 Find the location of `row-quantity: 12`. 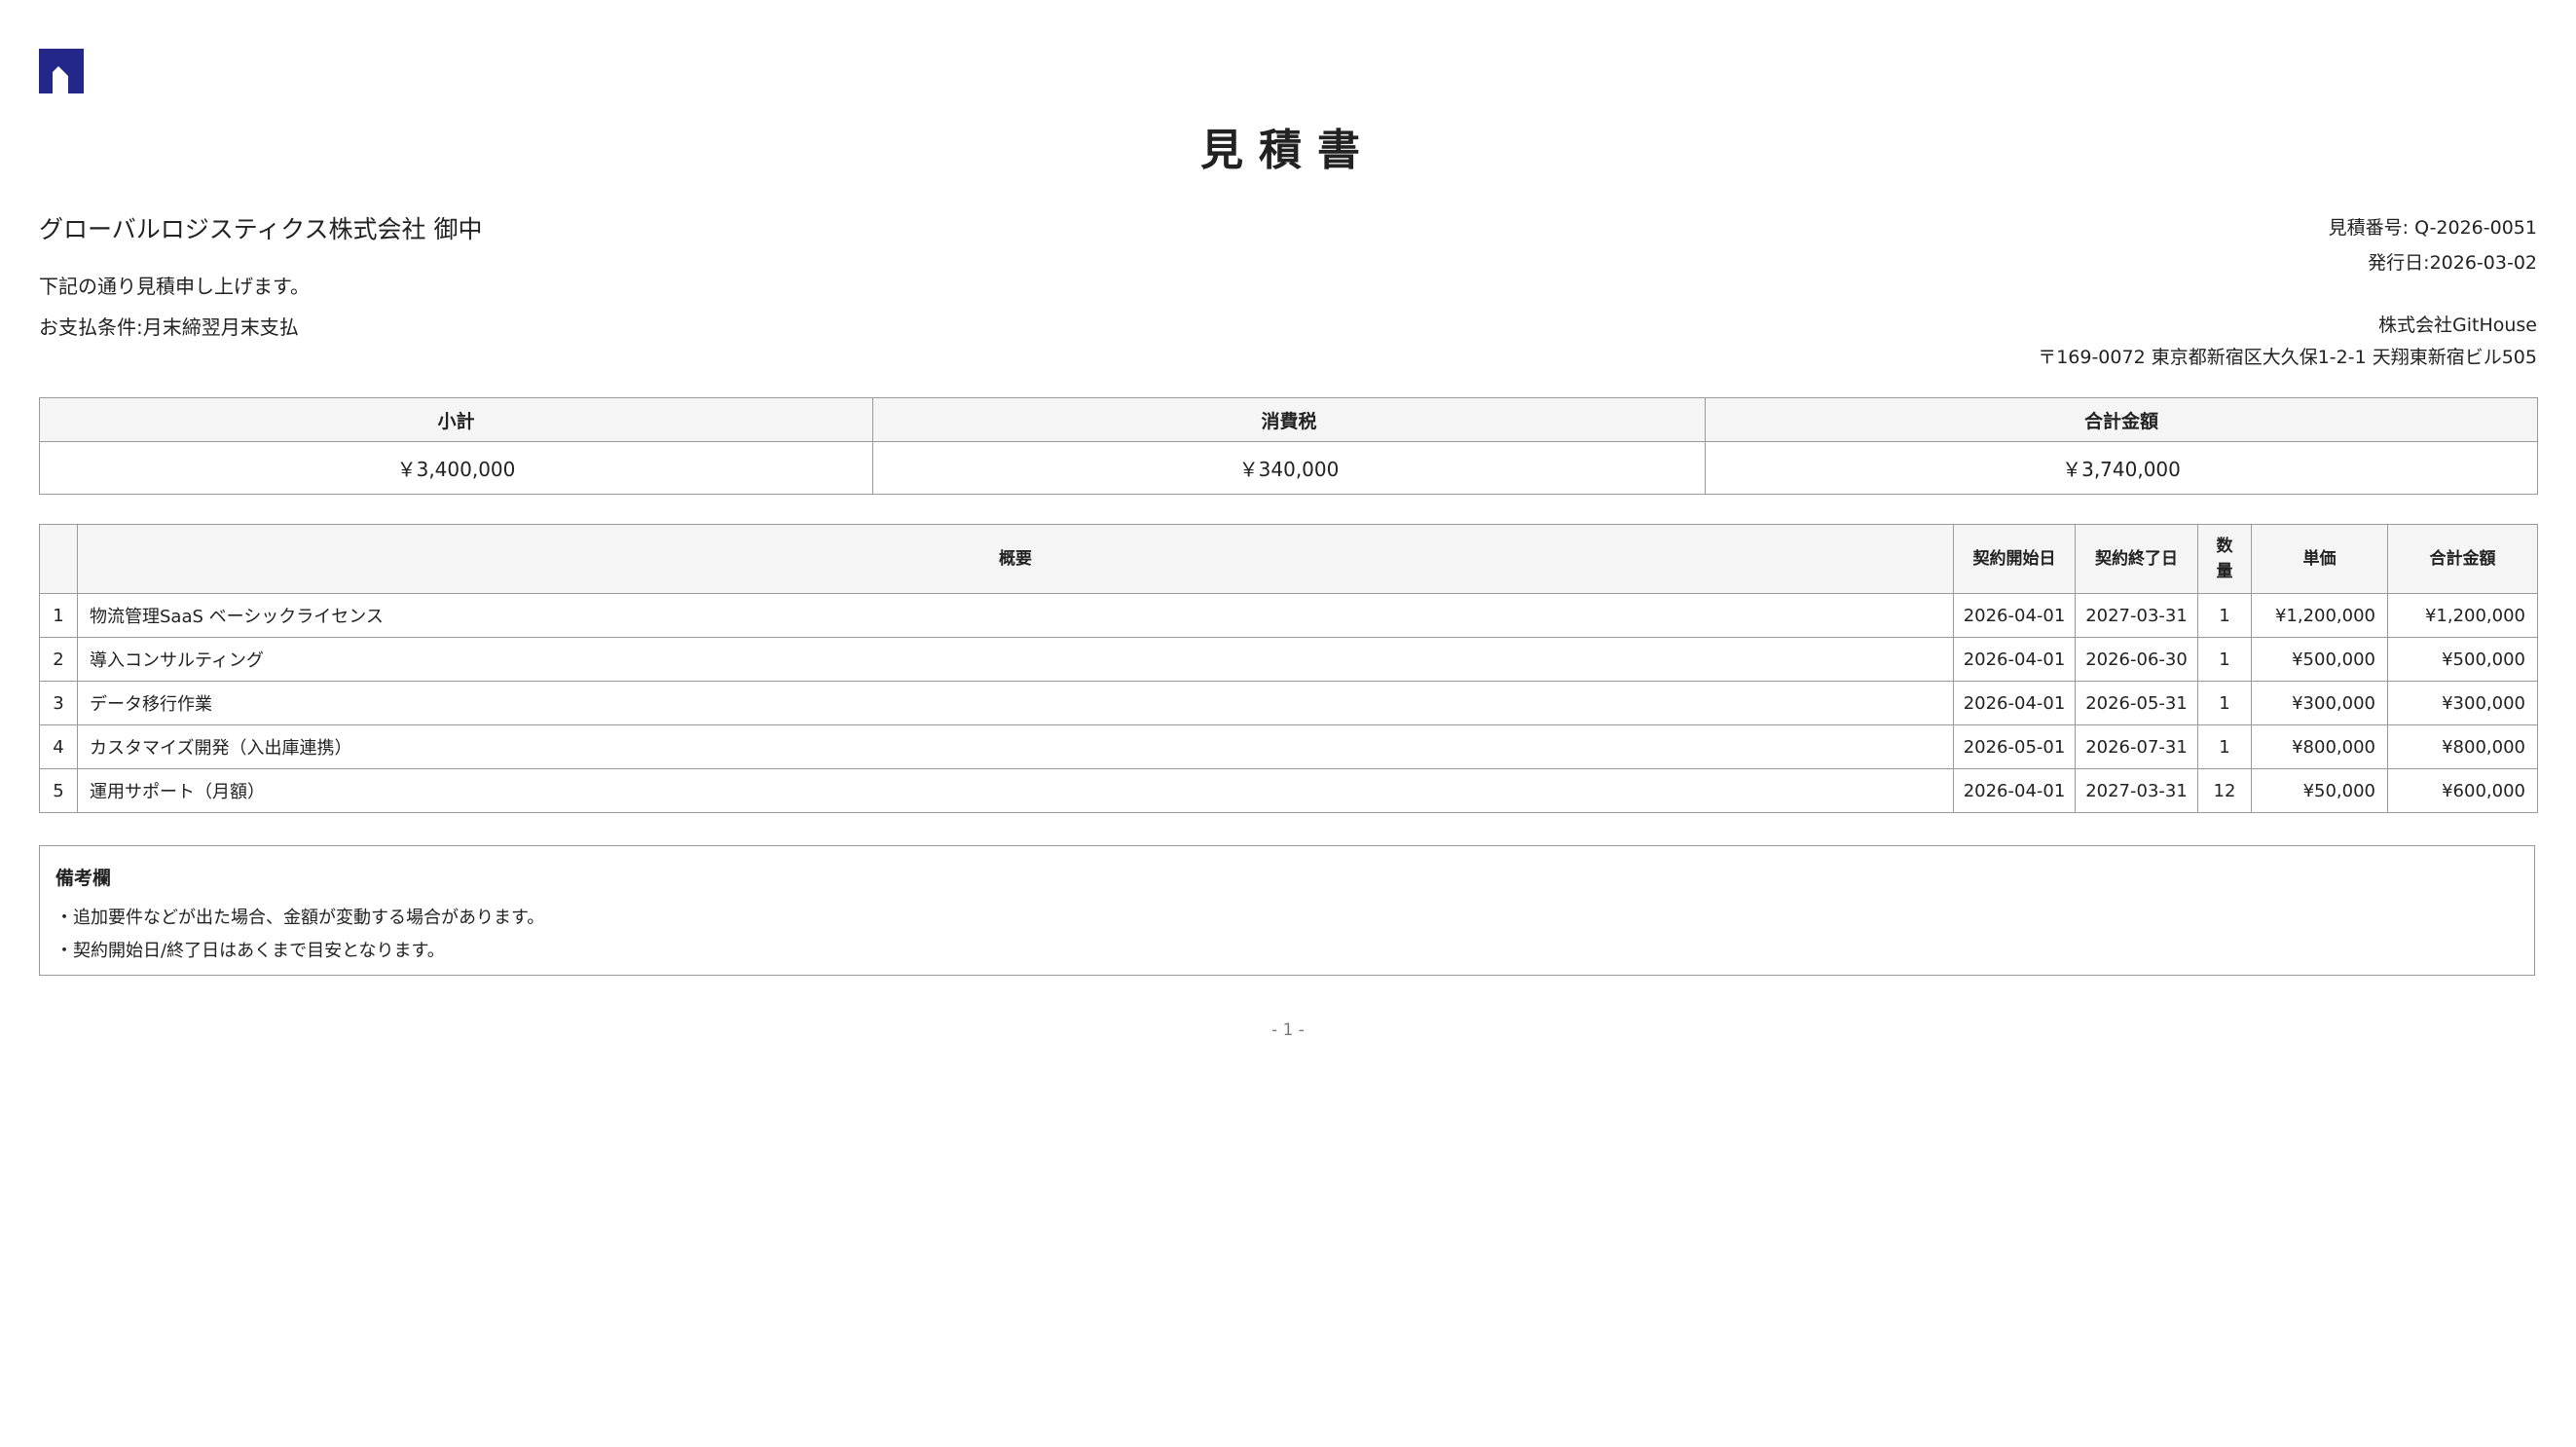

row-quantity: 12 is located at coordinates (2224, 790).